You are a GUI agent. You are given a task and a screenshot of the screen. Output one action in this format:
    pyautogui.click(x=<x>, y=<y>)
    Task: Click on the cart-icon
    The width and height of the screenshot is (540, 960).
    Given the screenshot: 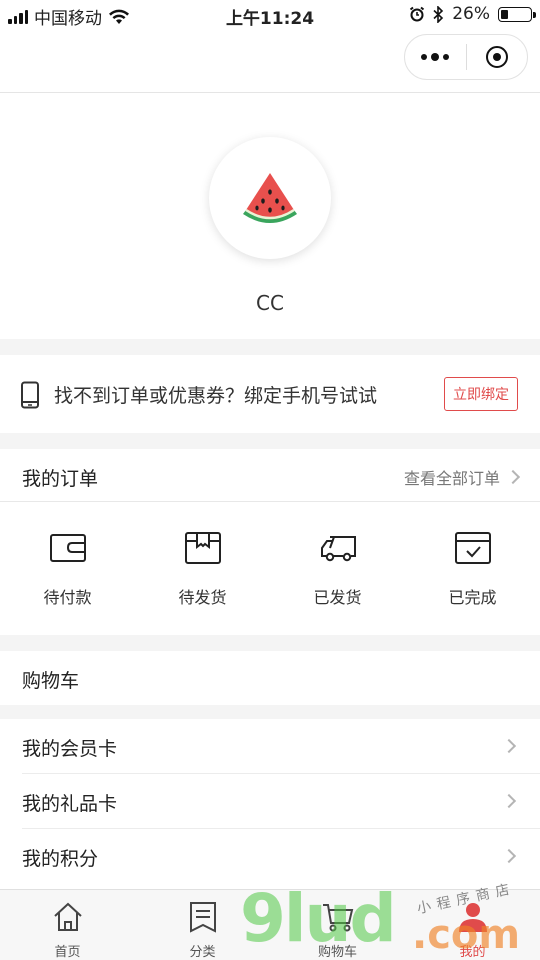 What is the action you would take?
    pyautogui.click(x=337, y=918)
    